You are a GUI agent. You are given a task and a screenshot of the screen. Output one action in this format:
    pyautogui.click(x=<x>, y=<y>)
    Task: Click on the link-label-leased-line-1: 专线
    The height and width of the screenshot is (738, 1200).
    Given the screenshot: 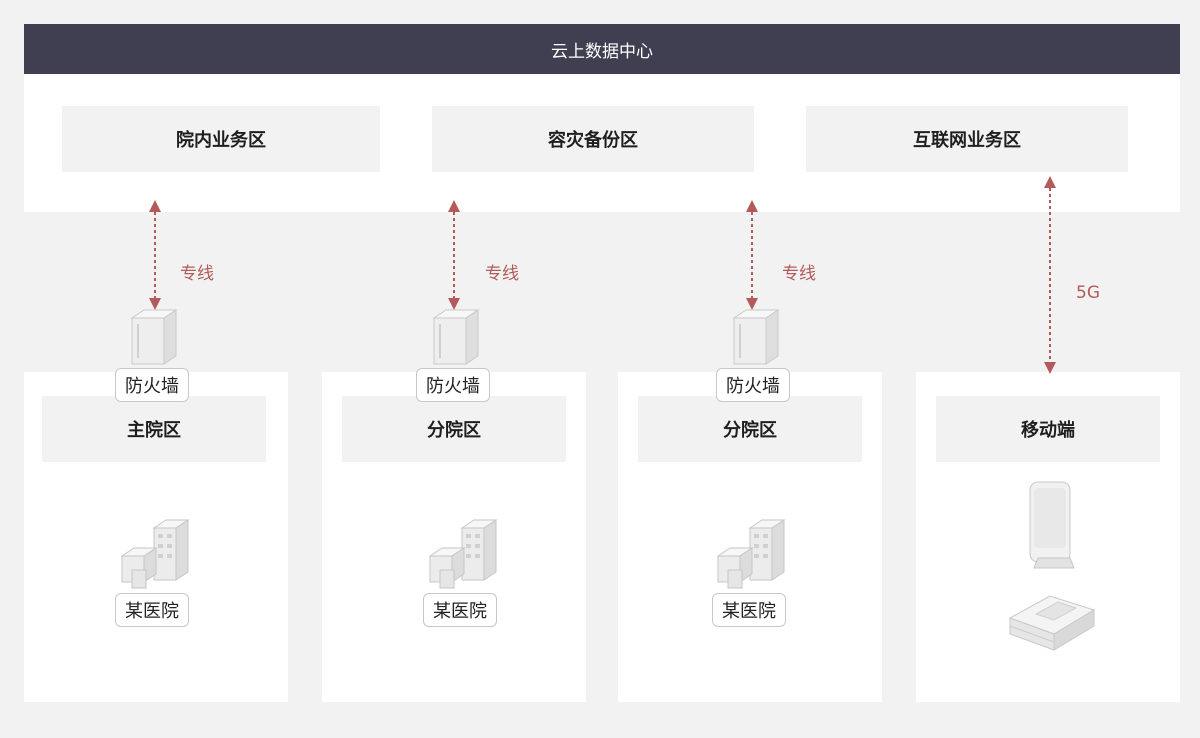 What is the action you would take?
    pyautogui.click(x=197, y=274)
    